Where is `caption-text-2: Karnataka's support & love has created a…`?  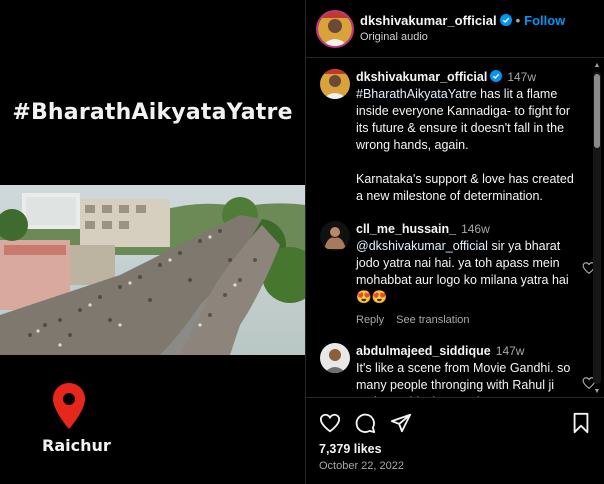
caption-text-2: Karnataka's support & love has created a… is located at coordinates (465, 187).